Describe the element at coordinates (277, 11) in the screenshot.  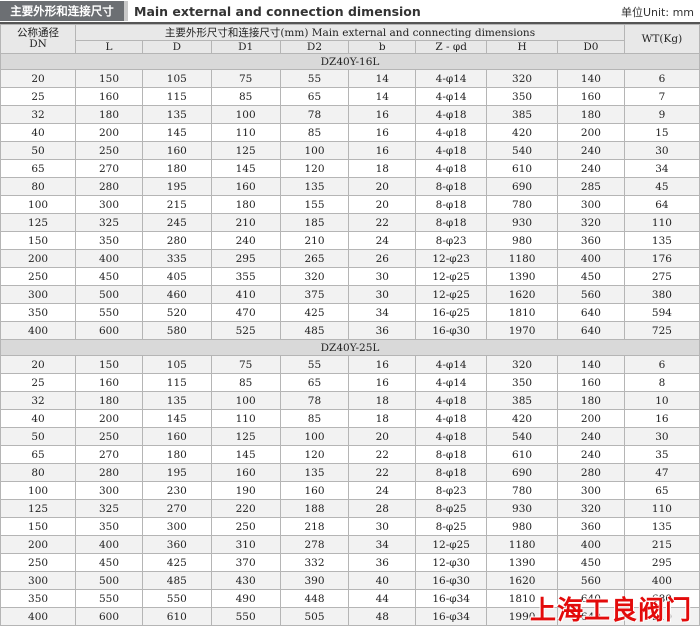
I see `title-en: Main external and connection dimension` at that location.